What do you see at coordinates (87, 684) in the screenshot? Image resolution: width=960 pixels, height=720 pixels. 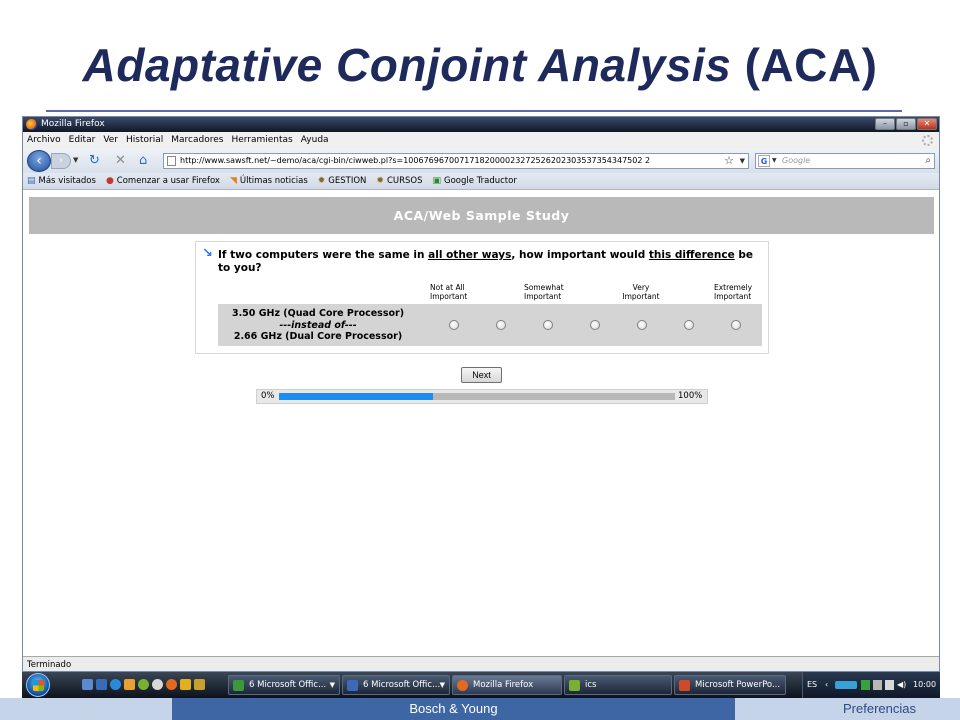 I see `show-desktop-icon` at bounding box center [87, 684].